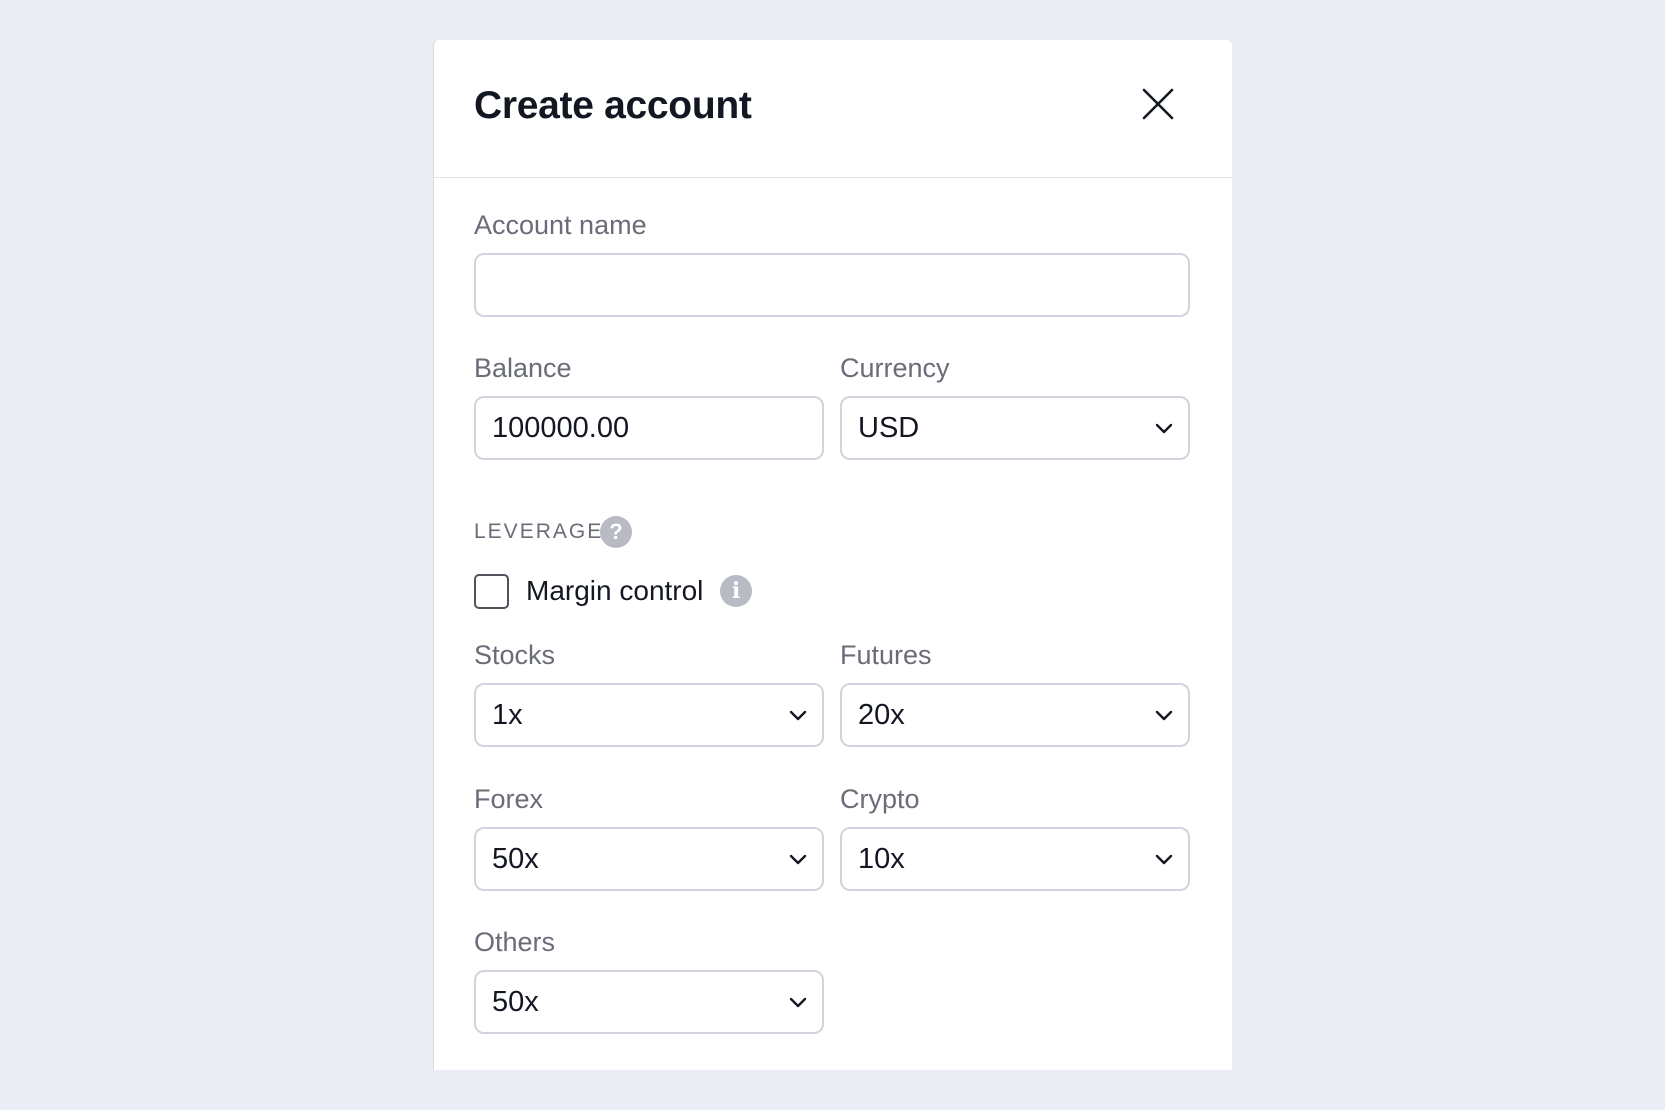 This screenshot has height=1110, width=1665. What do you see at coordinates (889, 428) in the screenshot?
I see `currency-value: USD` at bounding box center [889, 428].